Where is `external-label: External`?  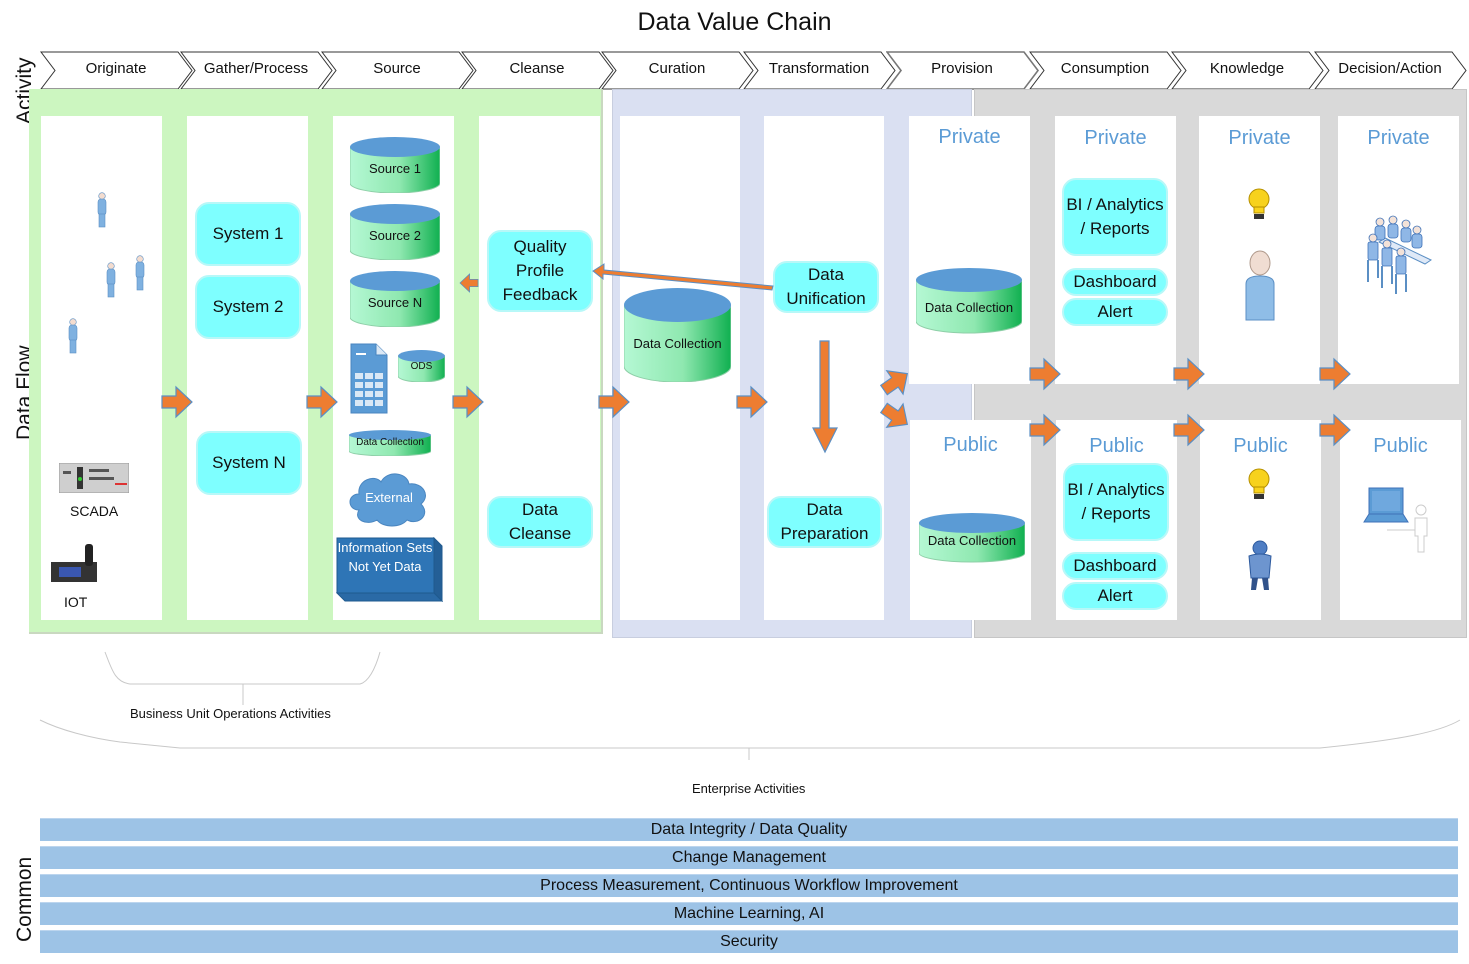 external-label: External is located at coordinates (389, 497).